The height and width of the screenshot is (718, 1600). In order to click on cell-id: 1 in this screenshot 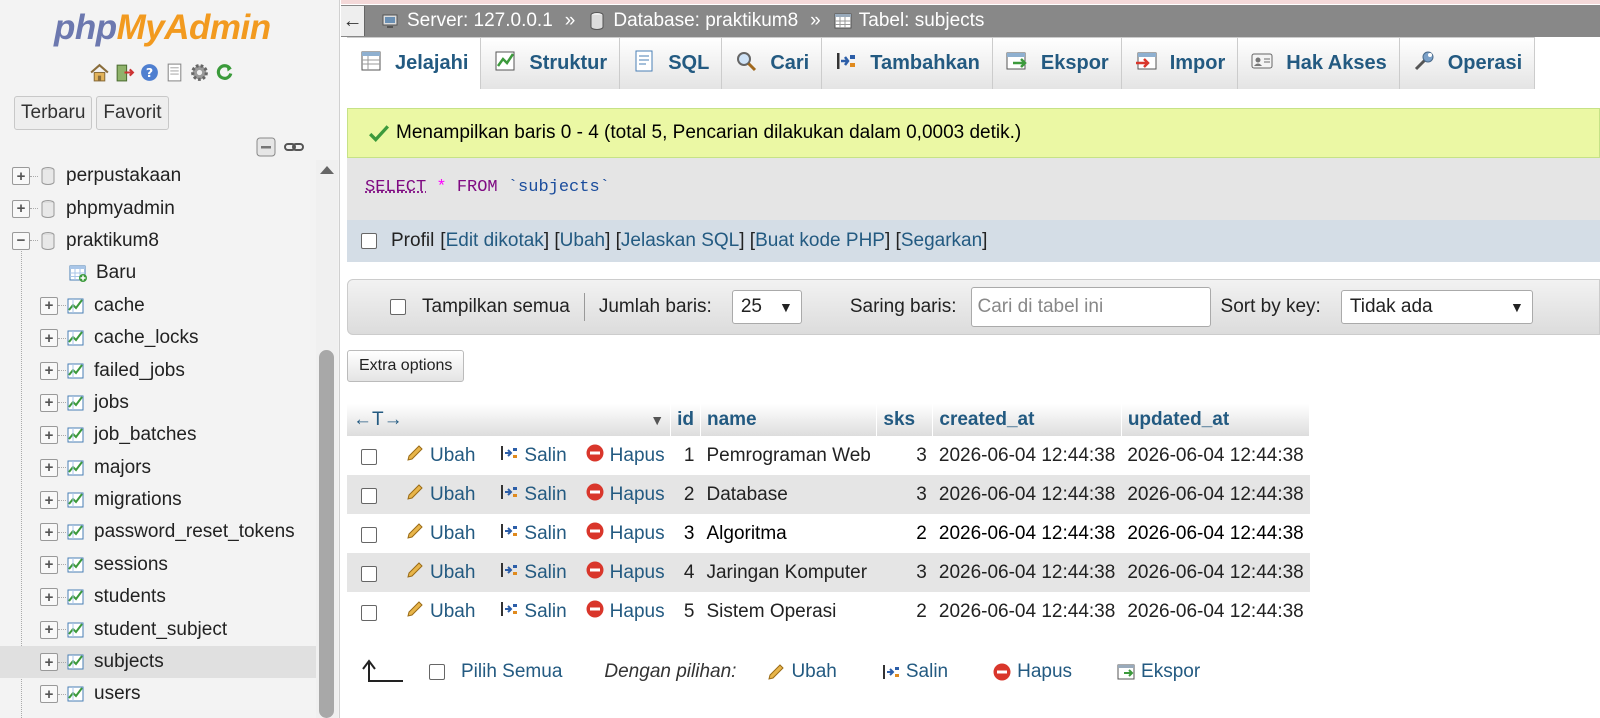, I will do `click(685, 455)`.